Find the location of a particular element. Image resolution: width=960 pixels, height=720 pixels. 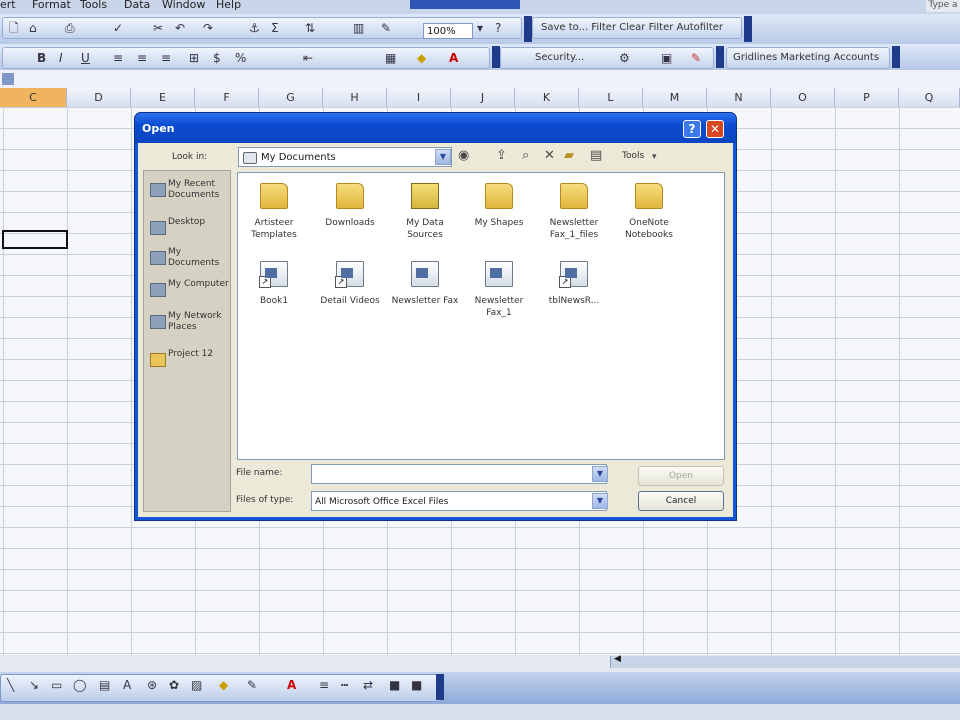

file-item: Artisteer Templates is located at coordinates (274, 210).